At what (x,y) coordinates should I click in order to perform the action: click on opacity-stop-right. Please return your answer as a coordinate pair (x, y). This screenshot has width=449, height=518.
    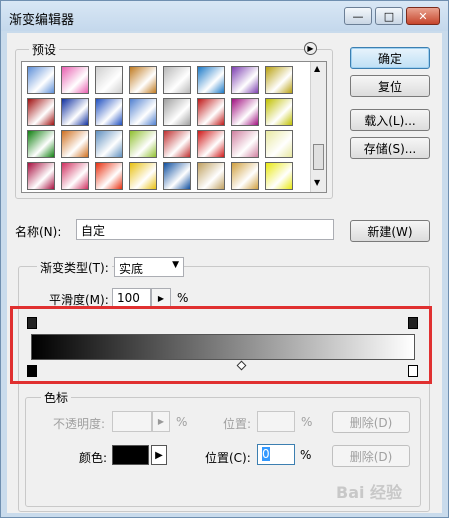
    Looking at the image, I should click on (413, 323).